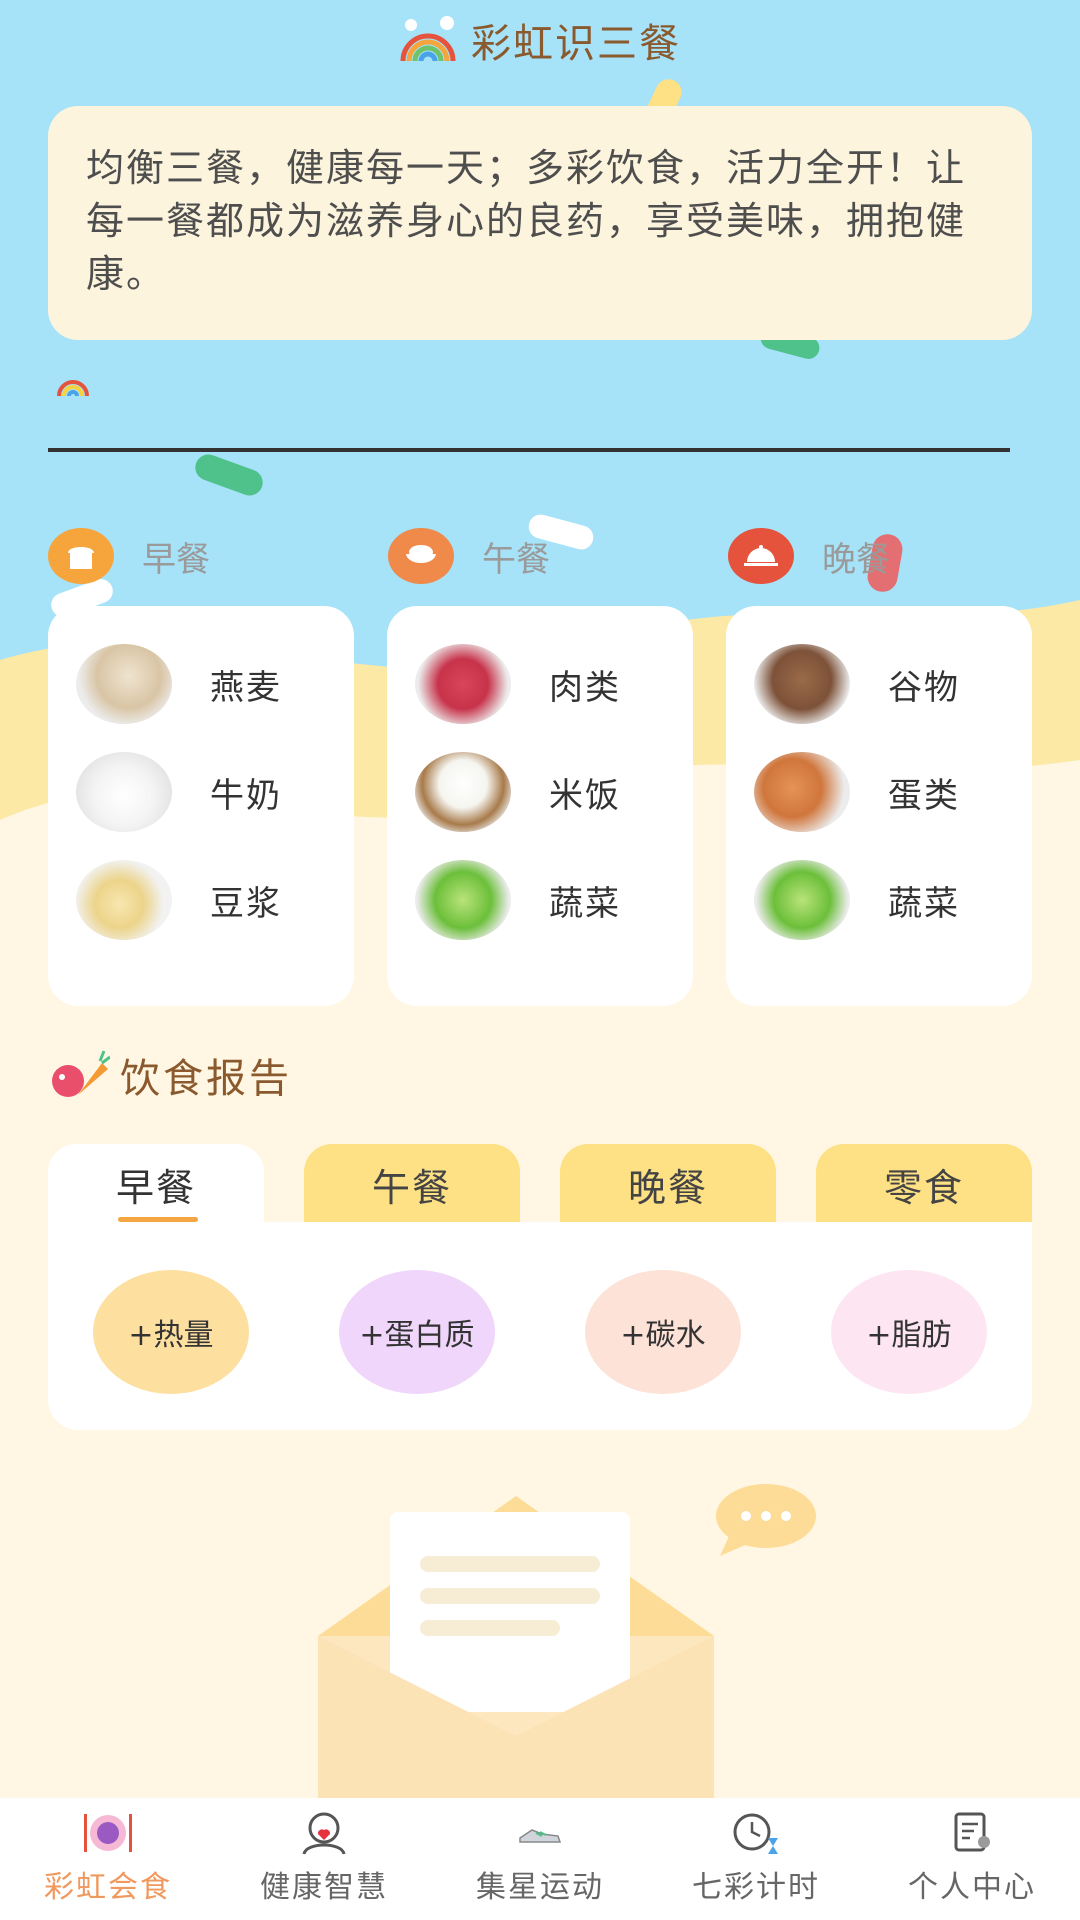  Describe the element at coordinates (518, 792) in the screenshot. I see `food-item: 米饭` at that location.